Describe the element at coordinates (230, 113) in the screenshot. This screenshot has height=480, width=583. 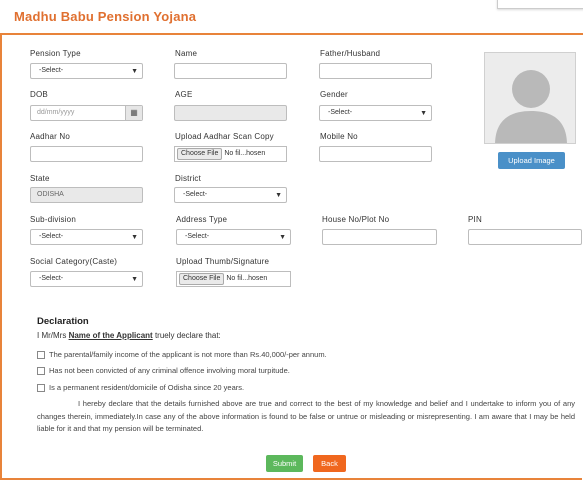
I see `age-input` at that location.